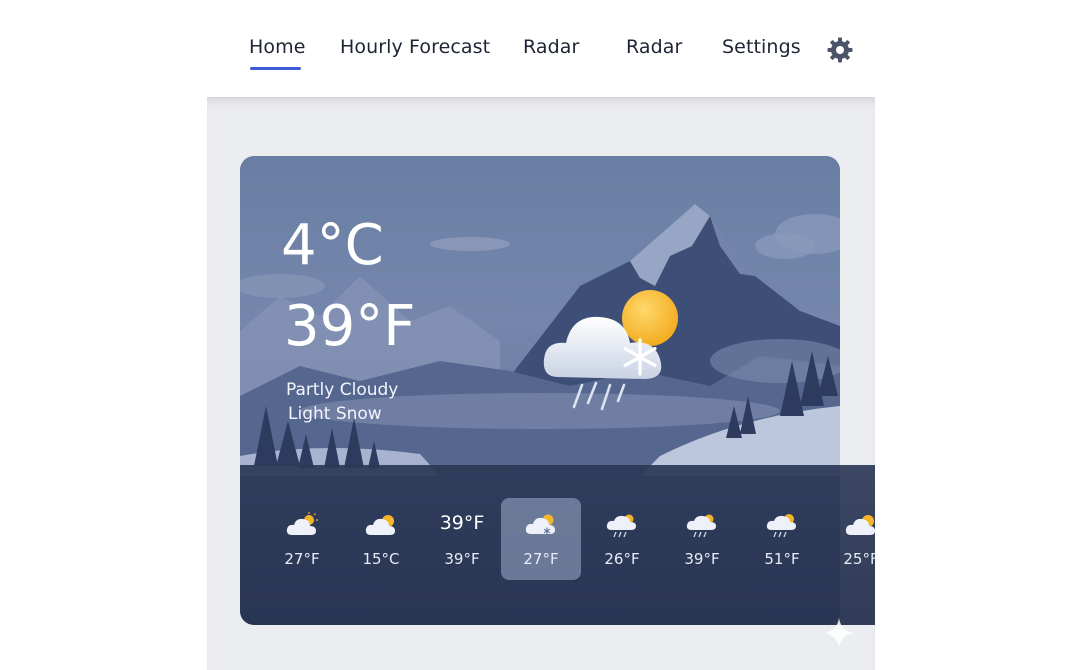 This screenshot has width=1080, height=670. Describe the element at coordinates (350, 326) in the screenshot. I see `temperature-fahrenheit: 39°F` at that location.